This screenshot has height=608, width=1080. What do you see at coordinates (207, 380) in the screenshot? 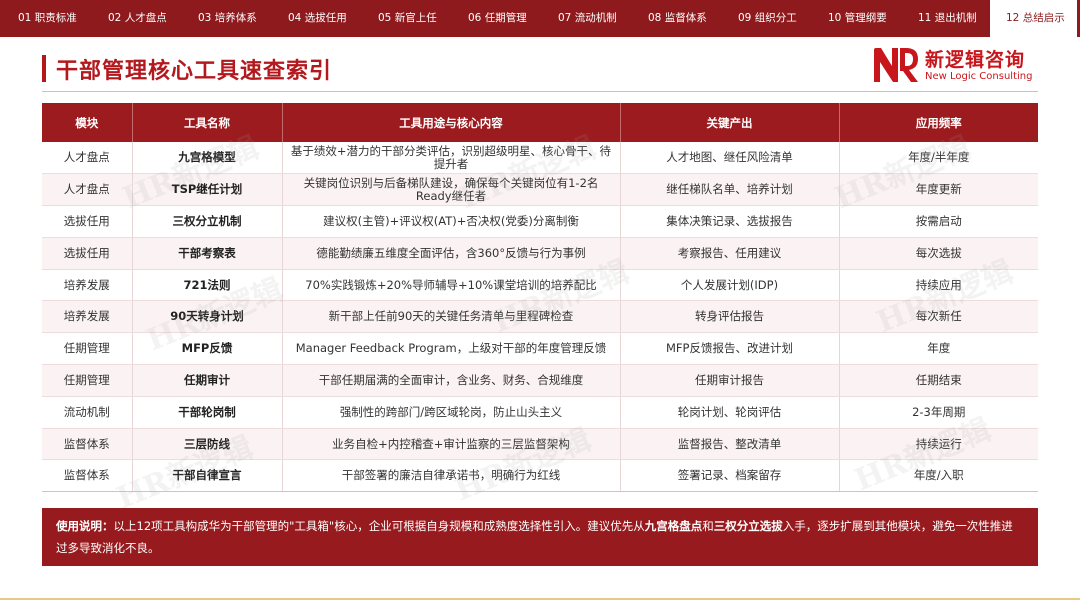
I see `cell-tool-name: 任期审计` at bounding box center [207, 380].